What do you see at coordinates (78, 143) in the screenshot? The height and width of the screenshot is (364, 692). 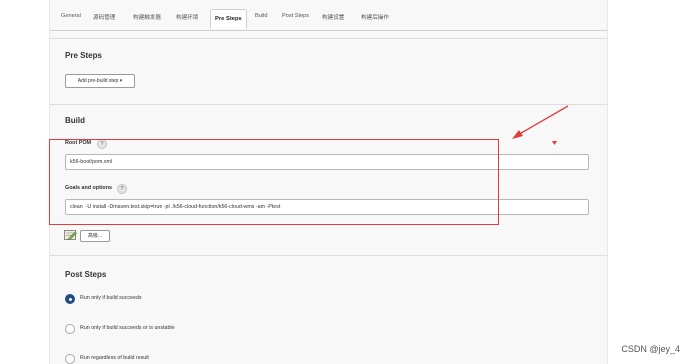 I see `root-pom-label: Root POM` at bounding box center [78, 143].